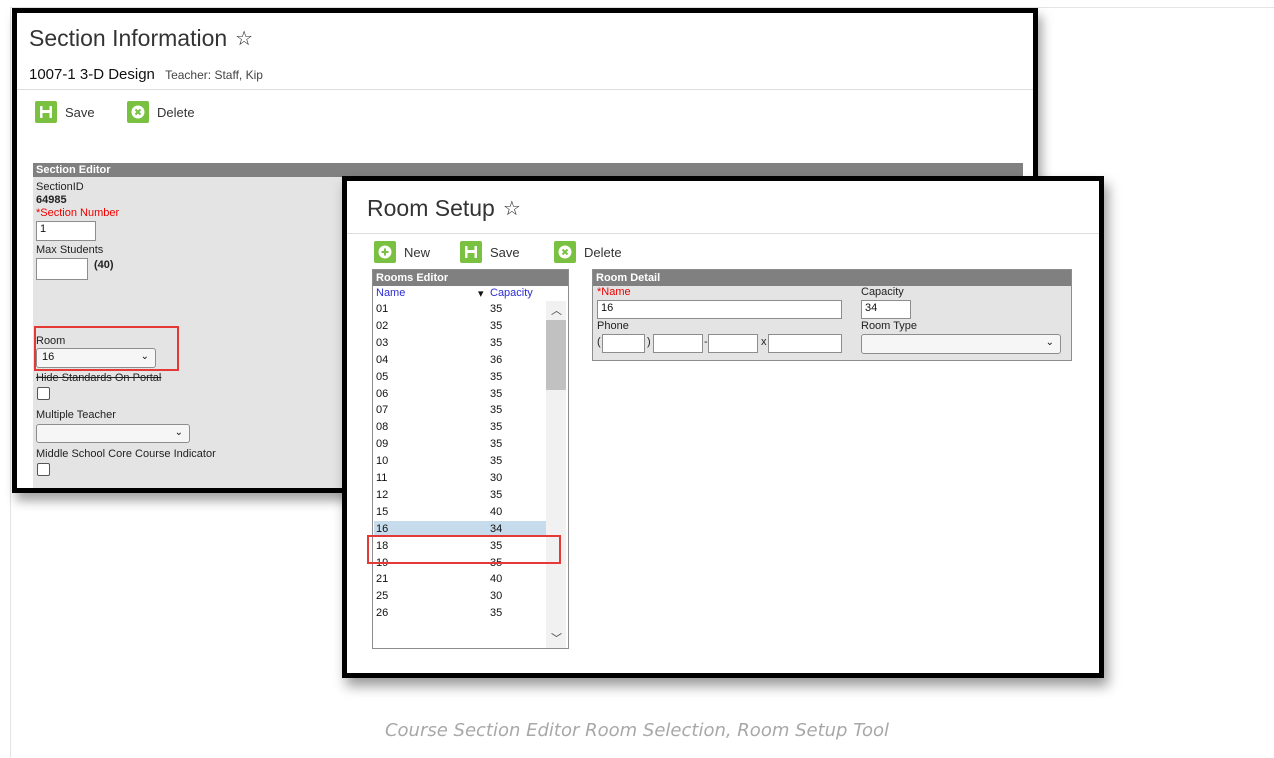 The width and height of the screenshot is (1274, 758). Describe the element at coordinates (62, 269) in the screenshot. I see `max-students-input` at that location.